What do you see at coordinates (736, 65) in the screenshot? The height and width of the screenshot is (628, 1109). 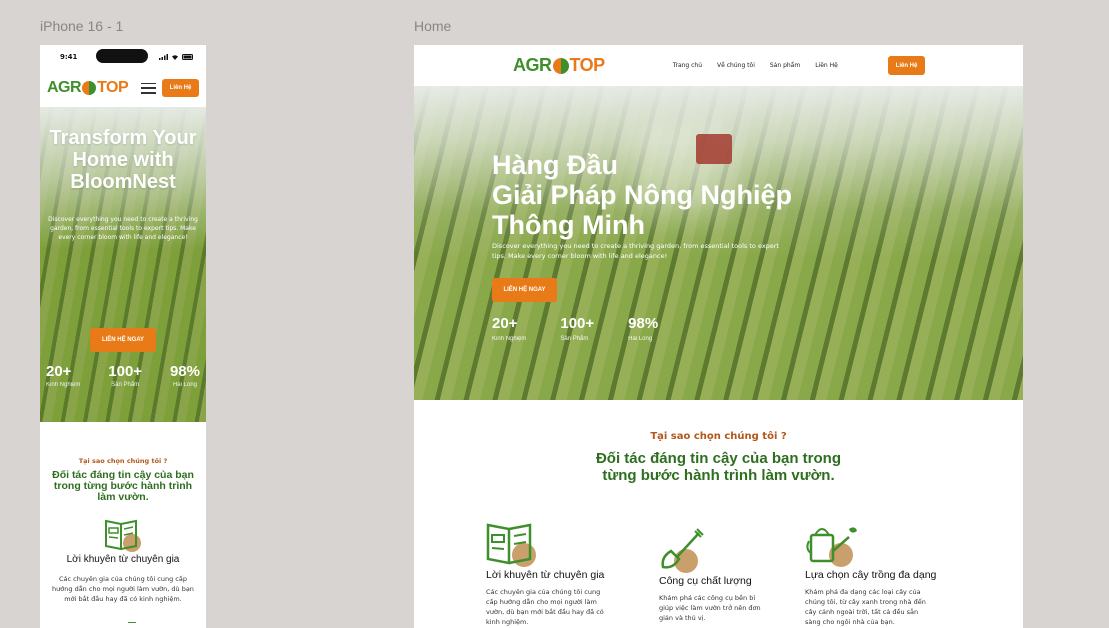 I see `nav-link-about: Về chúng tôi` at bounding box center [736, 65].